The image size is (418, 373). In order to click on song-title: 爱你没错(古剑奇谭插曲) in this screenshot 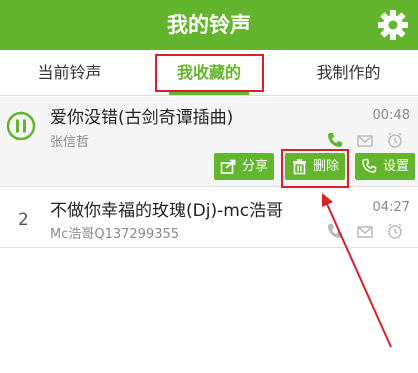, I will do `click(142, 118)`.